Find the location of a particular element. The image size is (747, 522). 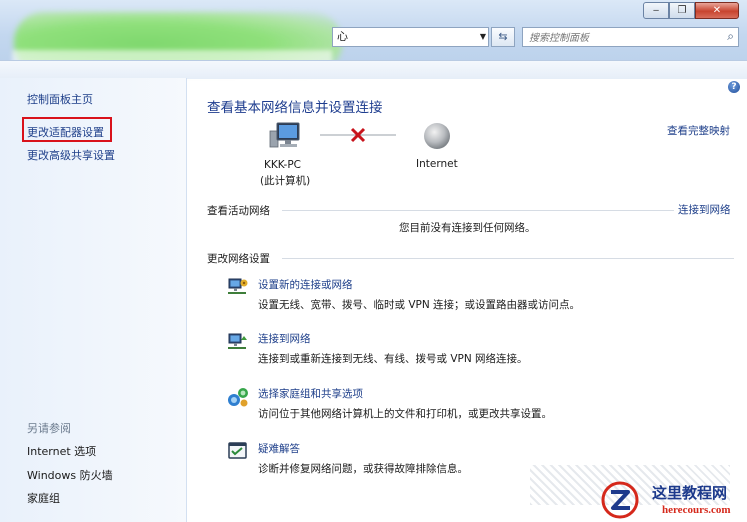

this-computer-label: (此计算机) is located at coordinates (285, 181).